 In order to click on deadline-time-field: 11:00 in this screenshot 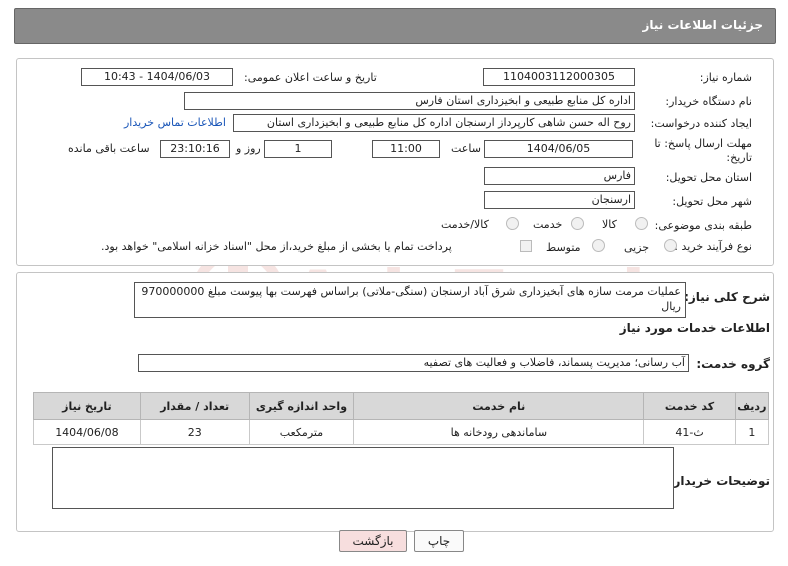, I will do `click(406, 149)`.